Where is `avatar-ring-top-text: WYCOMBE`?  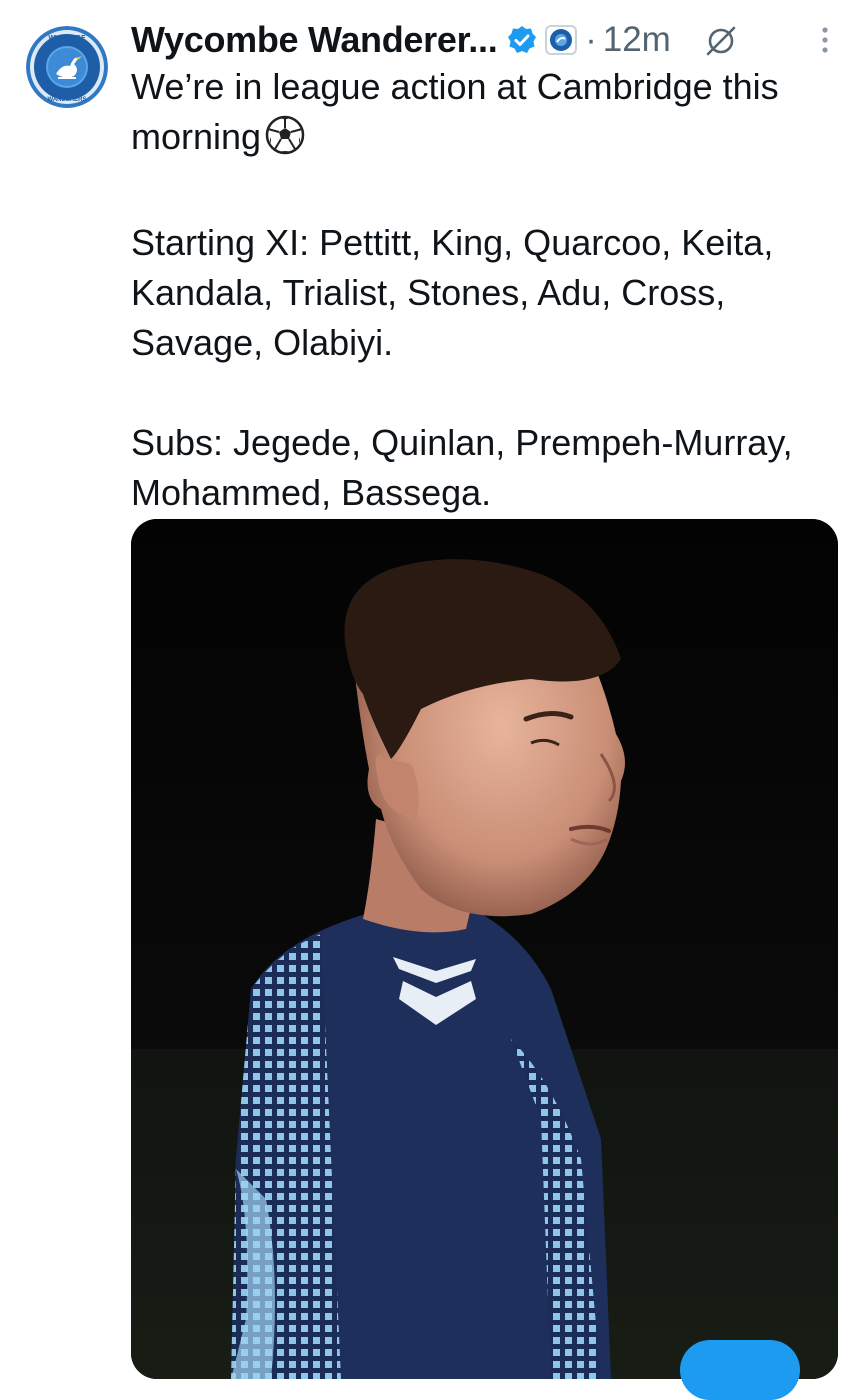 avatar-ring-top-text: WYCOMBE is located at coordinates (67, 38).